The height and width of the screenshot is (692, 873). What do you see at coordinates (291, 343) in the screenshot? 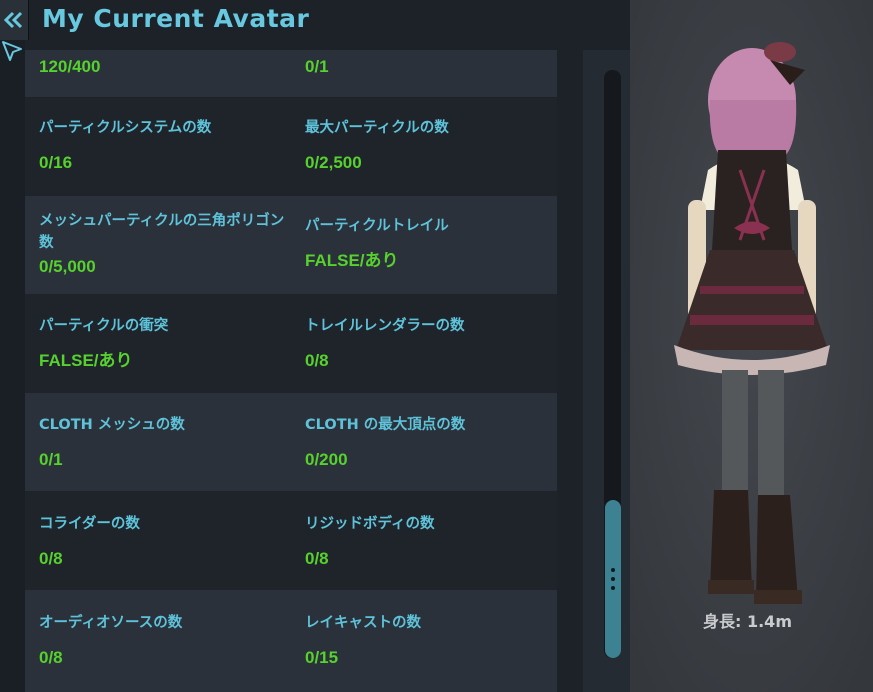
I see `stat-row: パーティクルの衝突 FALSE/あり トレイルレンダラーの数 0/8` at bounding box center [291, 343].